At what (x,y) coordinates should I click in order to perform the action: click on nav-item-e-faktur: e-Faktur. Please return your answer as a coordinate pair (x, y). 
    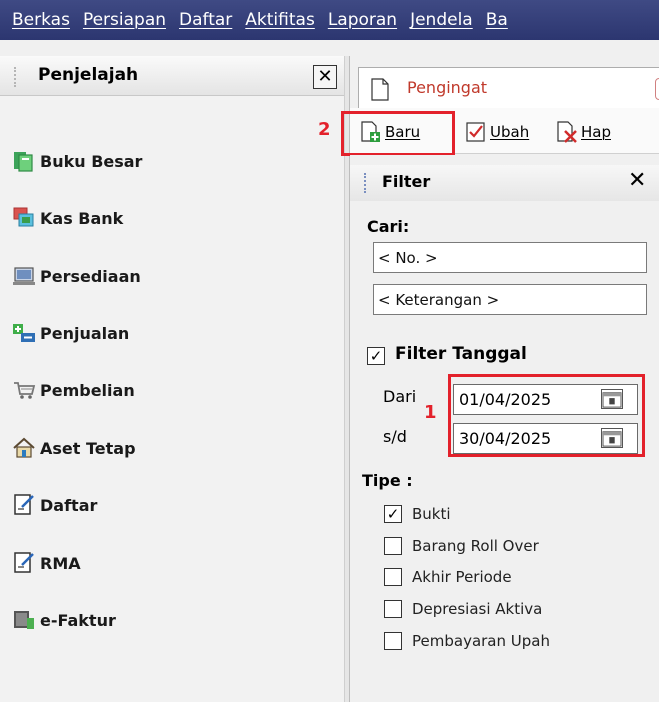
    Looking at the image, I should click on (172, 620).